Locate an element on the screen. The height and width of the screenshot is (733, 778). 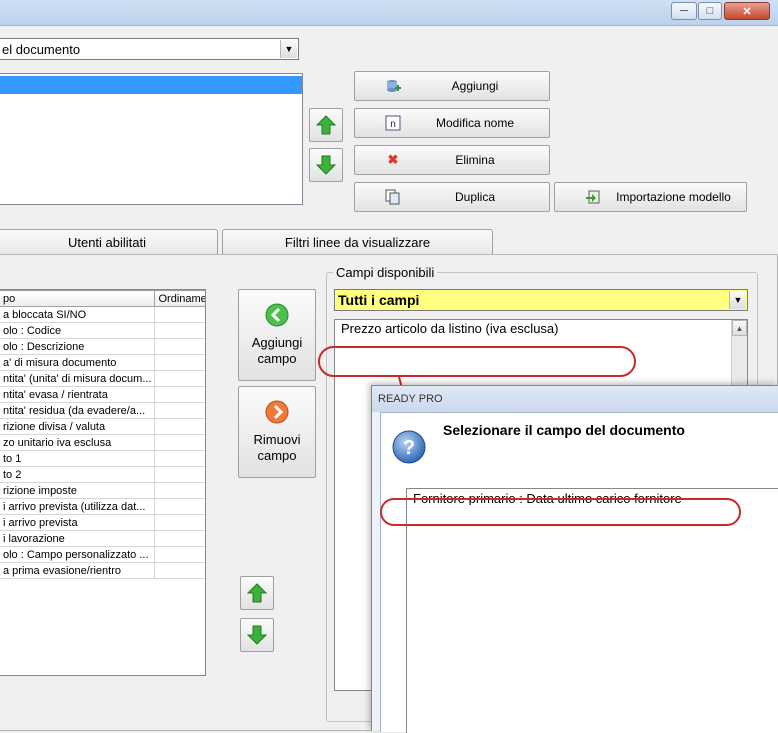
list-item: Prezzo articolo da listino (iva esclusa) is located at coordinates (542, 328).